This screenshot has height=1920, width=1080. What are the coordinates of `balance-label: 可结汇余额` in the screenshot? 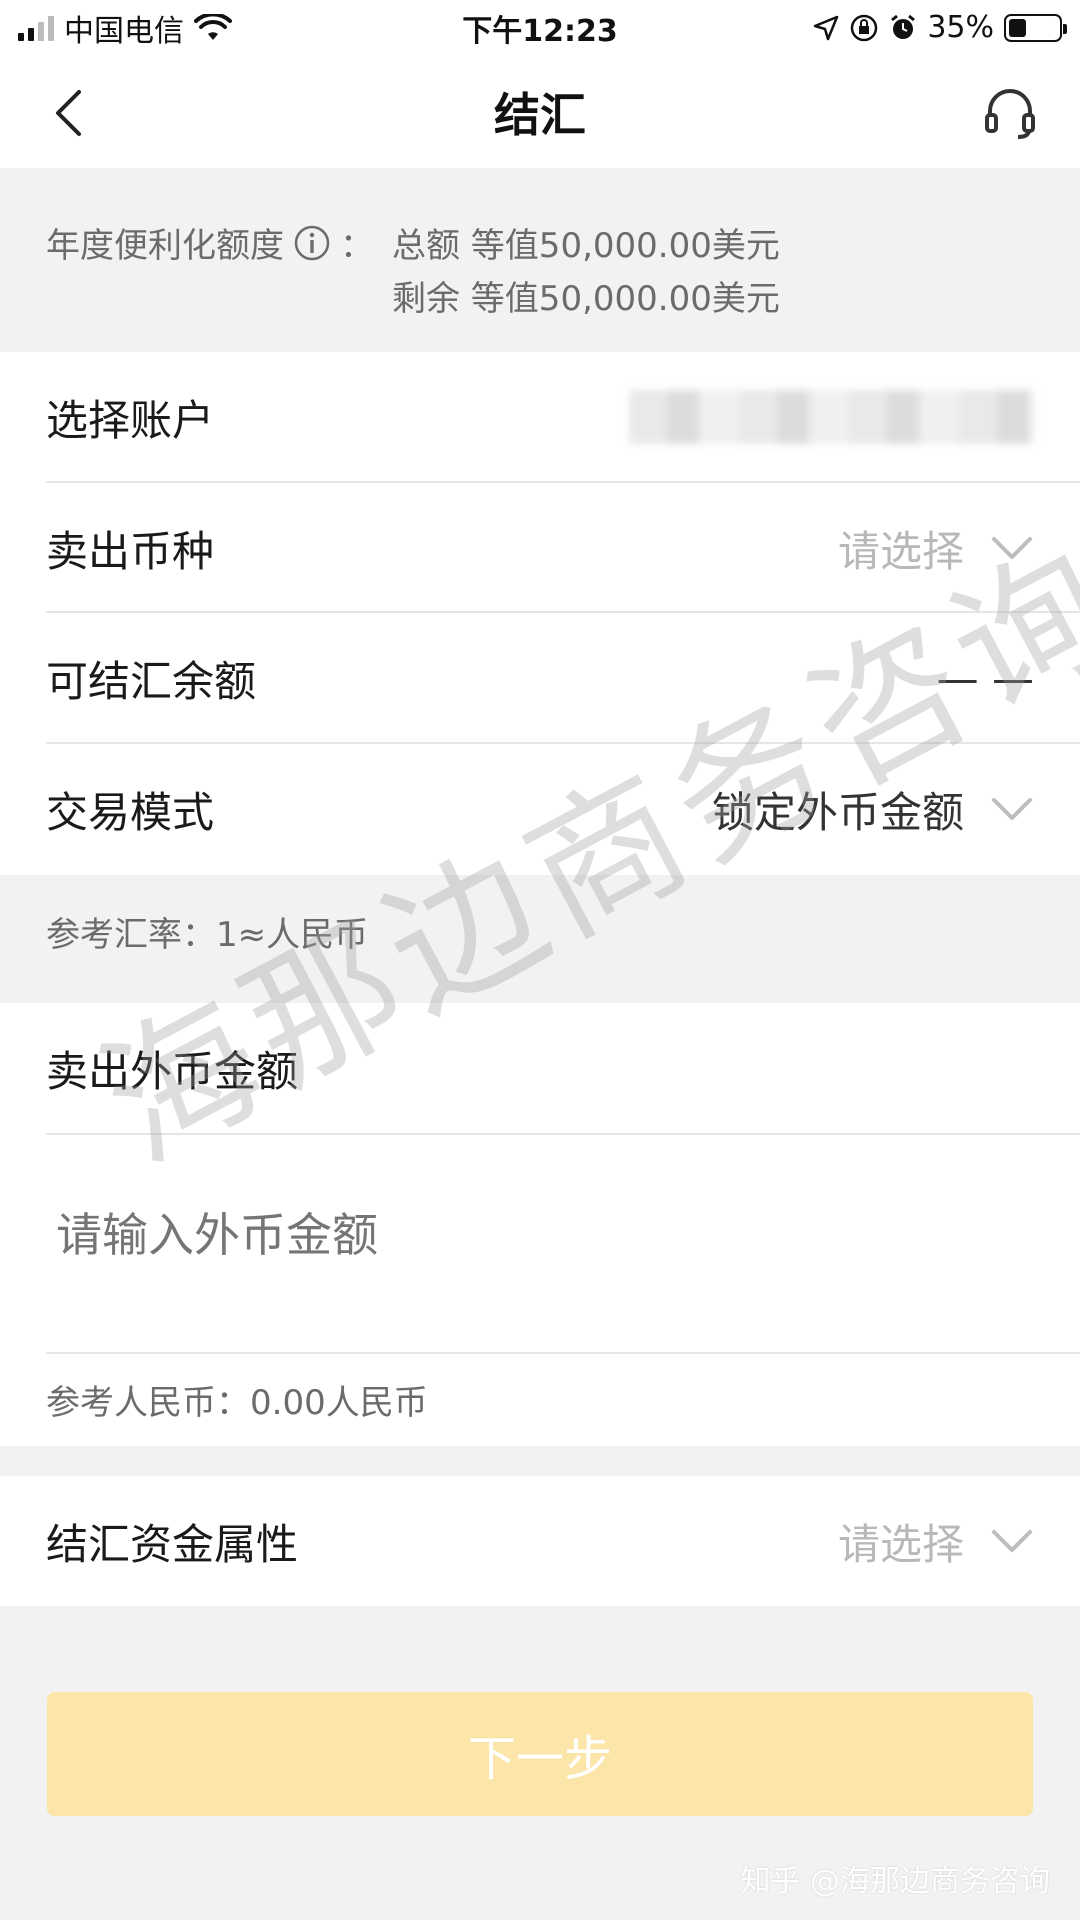 It's located at (151, 681).